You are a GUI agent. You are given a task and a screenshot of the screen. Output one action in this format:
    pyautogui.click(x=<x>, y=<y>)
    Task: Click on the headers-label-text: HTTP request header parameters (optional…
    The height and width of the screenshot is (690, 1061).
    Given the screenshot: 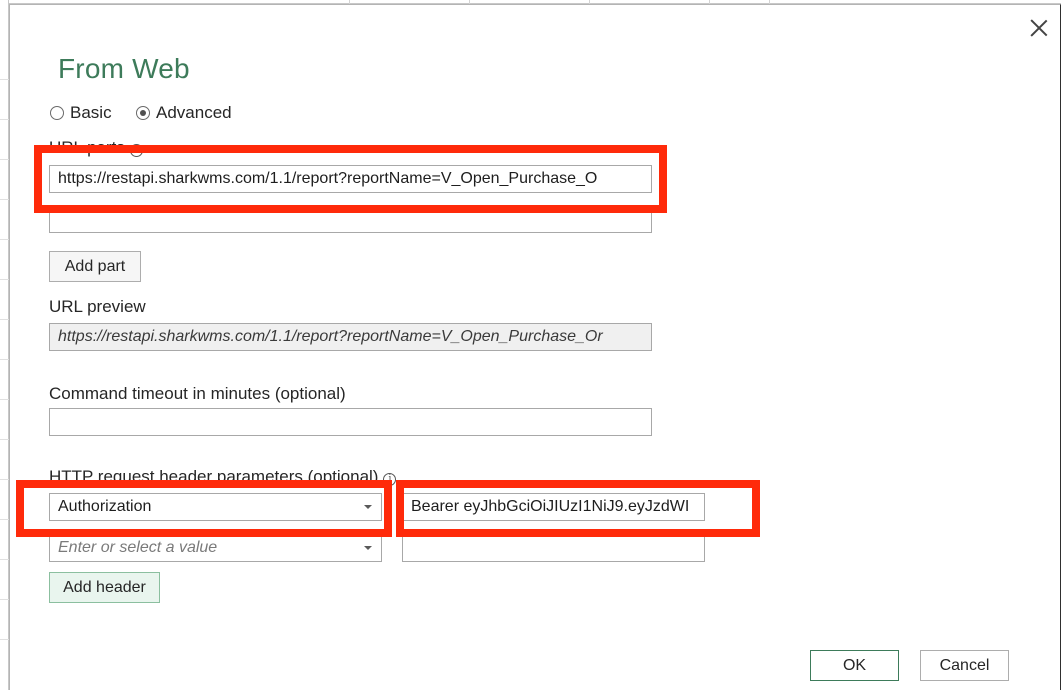 What is the action you would take?
    pyautogui.click(x=214, y=476)
    